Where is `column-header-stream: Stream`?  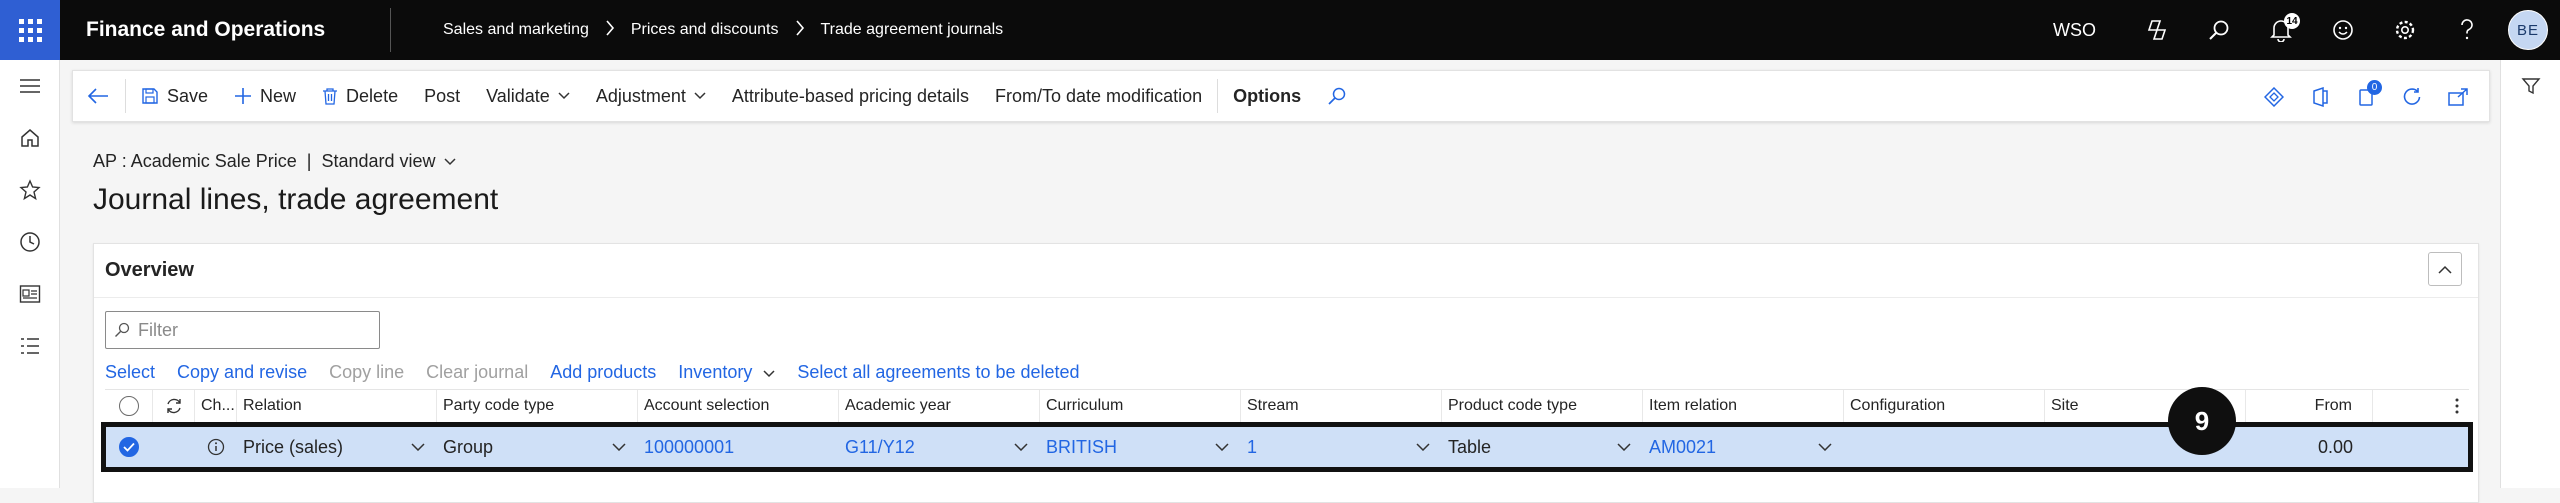
column-header-stream: Stream is located at coordinates (1341, 406).